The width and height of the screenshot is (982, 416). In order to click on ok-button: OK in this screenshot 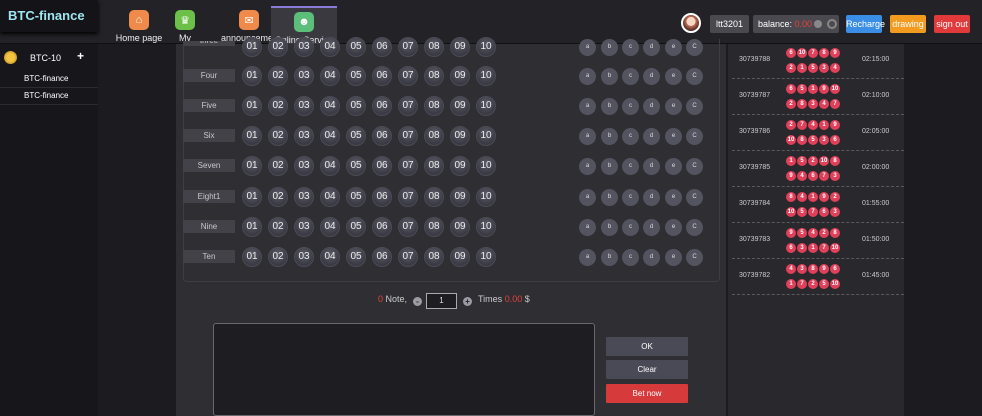, I will do `click(647, 346)`.